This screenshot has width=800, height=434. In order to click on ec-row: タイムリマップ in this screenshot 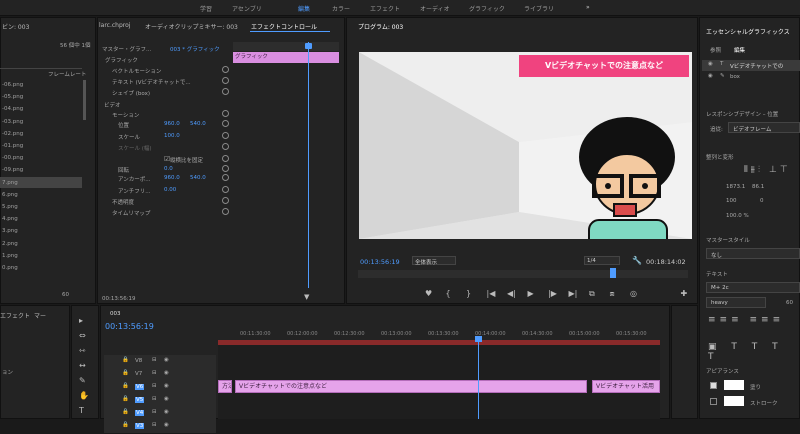, I will do `click(131, 213)`.